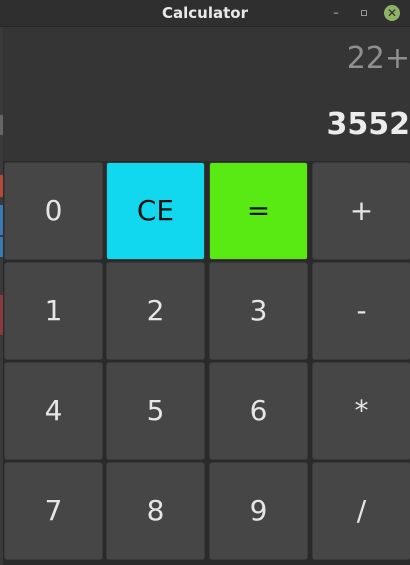  I want to click on window-title: Calculator, so click(205, 13).